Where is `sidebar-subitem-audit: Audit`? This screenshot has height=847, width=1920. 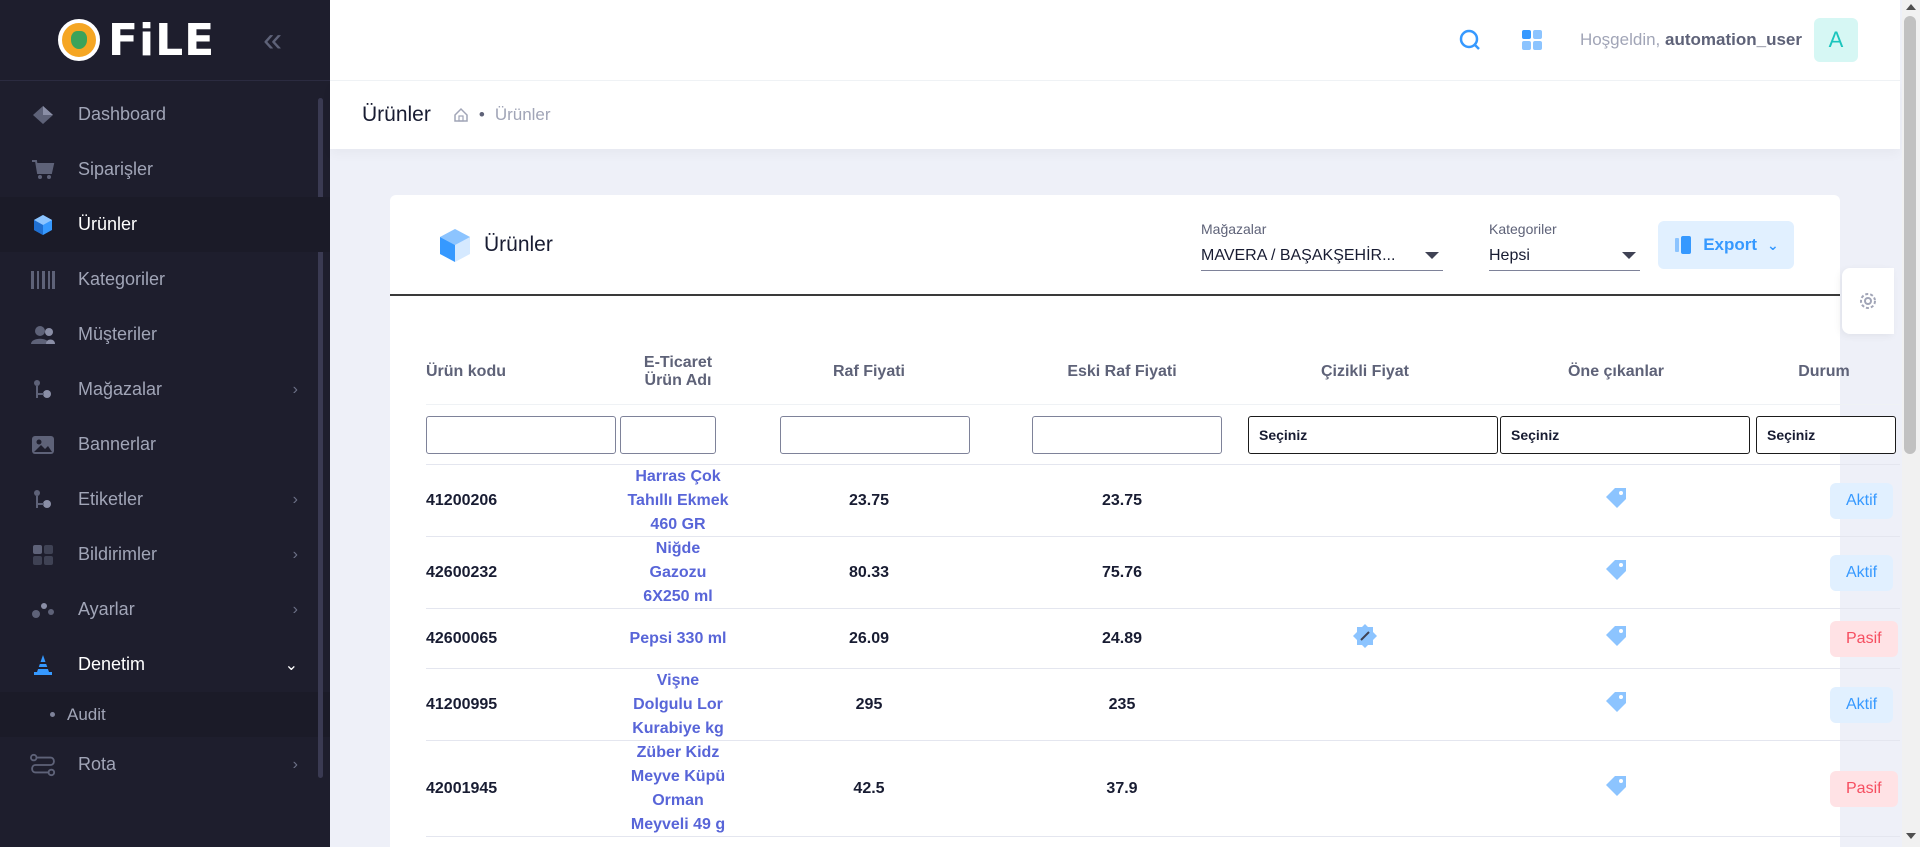
sidebar-subitem-audit: Audit is located at coordinates (165, 714).